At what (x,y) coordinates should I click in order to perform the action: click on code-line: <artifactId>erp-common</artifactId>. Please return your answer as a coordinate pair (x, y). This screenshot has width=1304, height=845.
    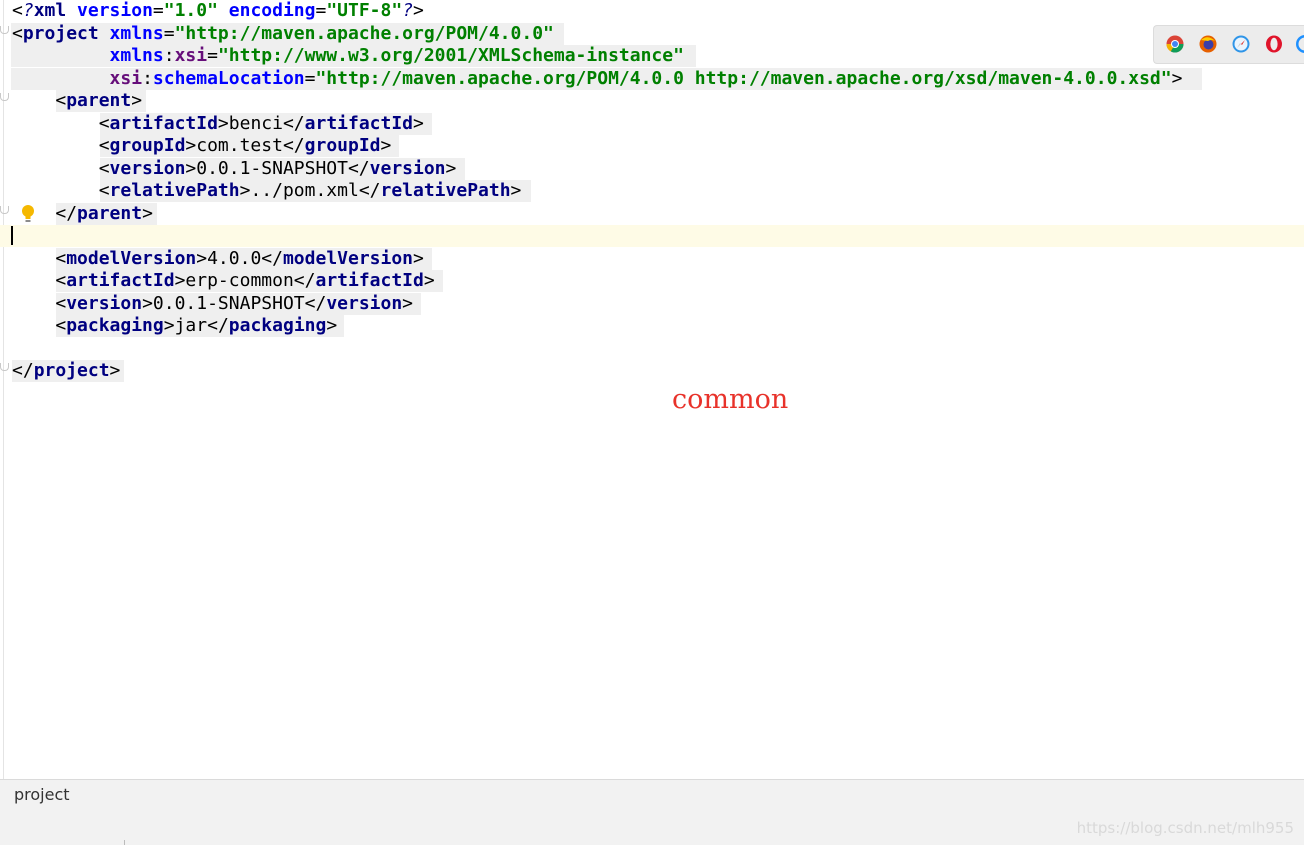
    Looking at the image, I should click on (652, 281).